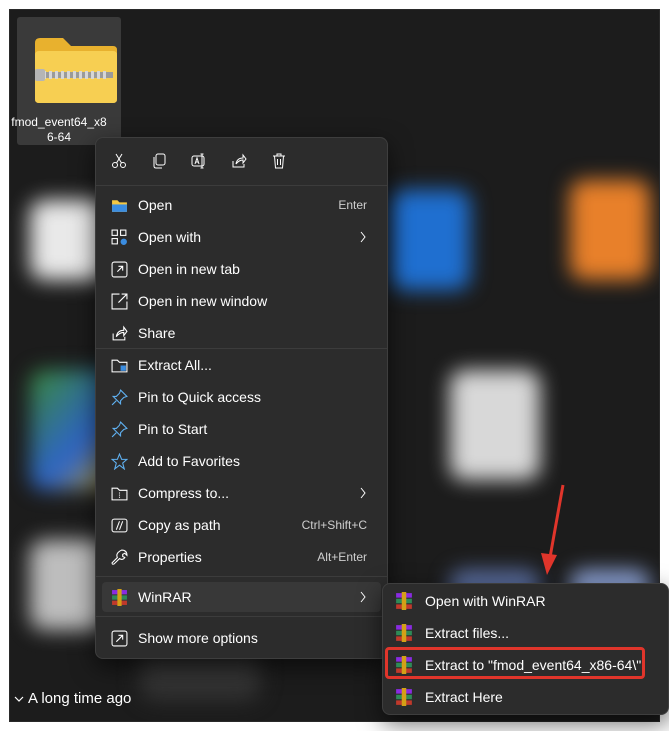  I want to click on submenu-item-open-winrar: Open with WinRAR, so click(524, 601).